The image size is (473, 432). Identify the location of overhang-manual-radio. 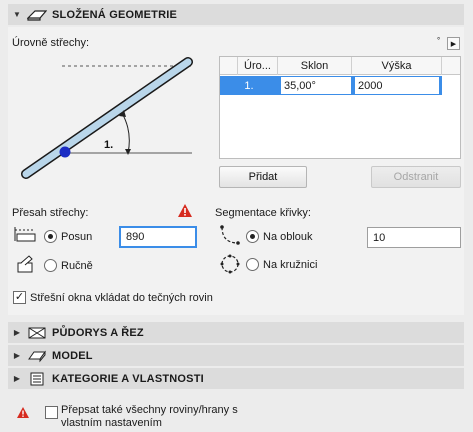
(50, 265).